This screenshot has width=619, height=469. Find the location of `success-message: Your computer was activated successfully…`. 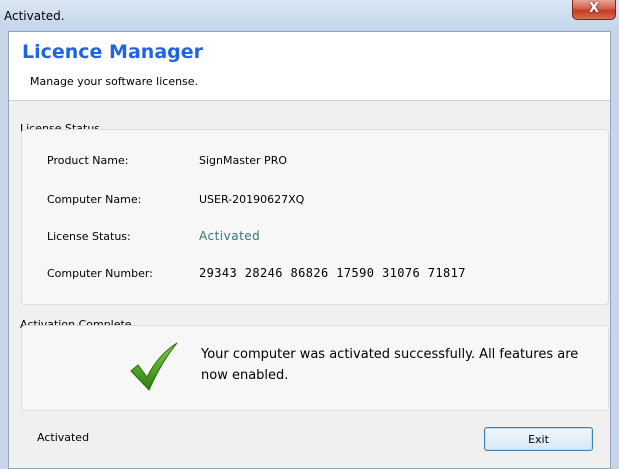

success-message: Your computer was activated successfully… is located at coordinates (390, 365).